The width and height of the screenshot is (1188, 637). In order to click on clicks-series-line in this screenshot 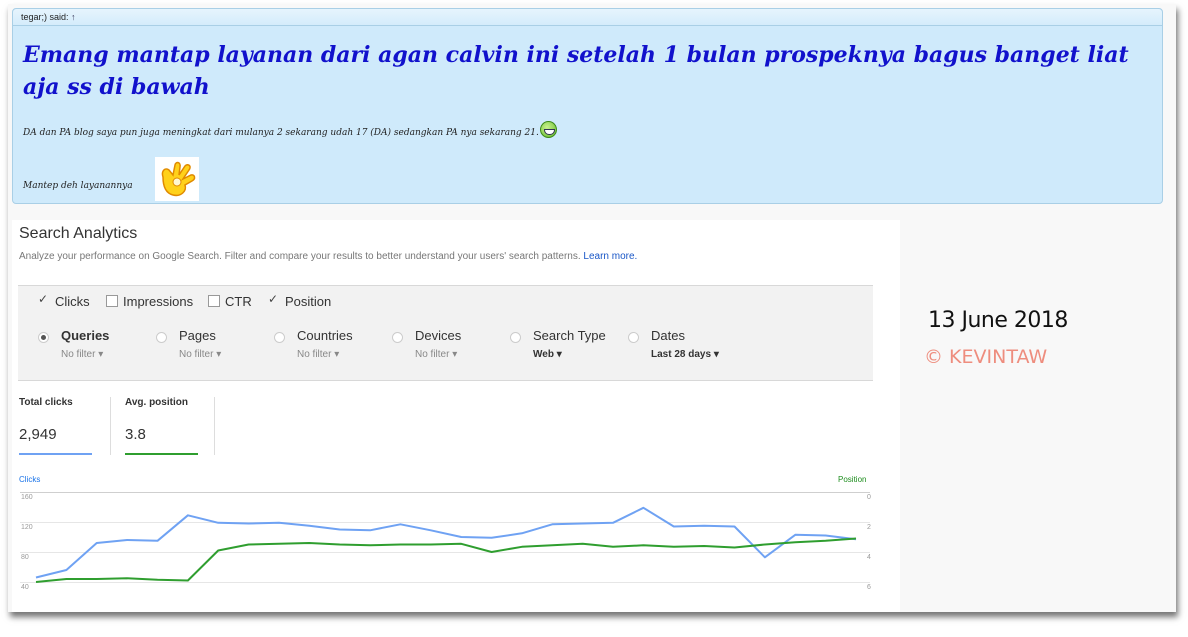, I will do `click(446, 542)`.